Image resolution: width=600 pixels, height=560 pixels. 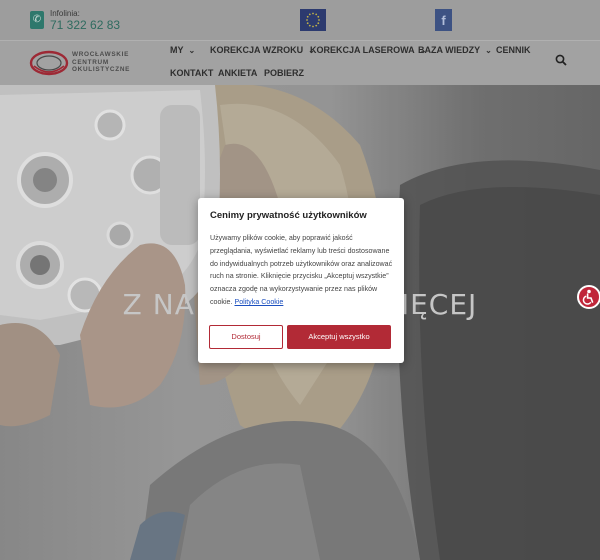 I want to click on customize-button: Dostosuj, so click(x=246, y=337).